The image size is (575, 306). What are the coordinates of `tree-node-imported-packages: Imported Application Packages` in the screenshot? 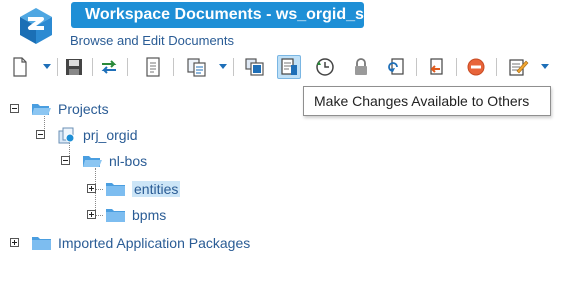 It's located at (140, 243).